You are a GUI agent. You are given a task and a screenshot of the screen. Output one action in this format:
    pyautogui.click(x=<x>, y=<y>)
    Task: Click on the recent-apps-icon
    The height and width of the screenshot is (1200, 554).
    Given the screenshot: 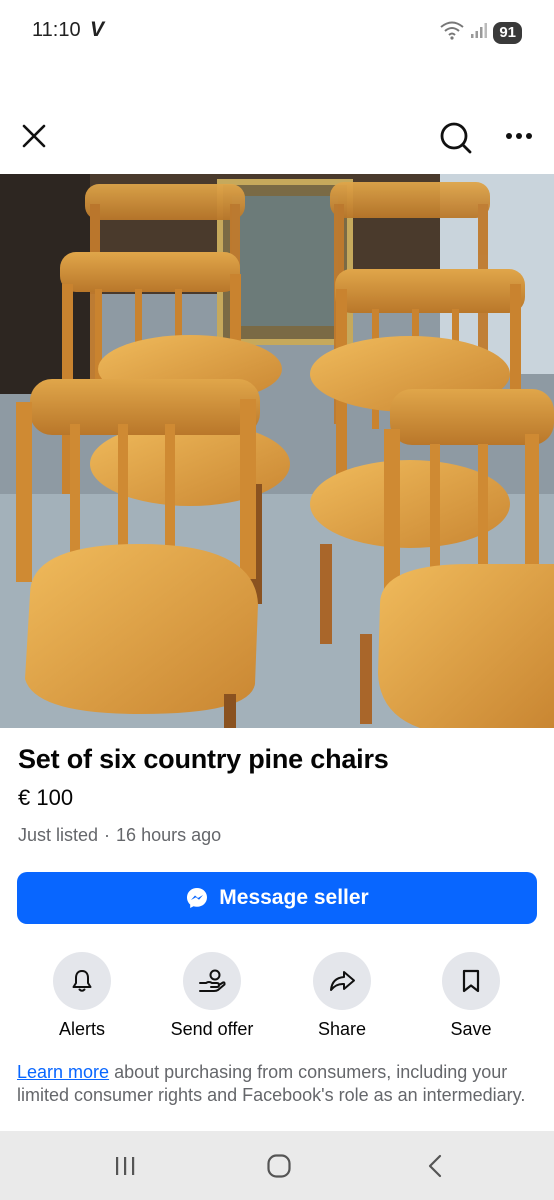 What is the action you would take?
    pyautogui.click(x=125, y=1166)
    